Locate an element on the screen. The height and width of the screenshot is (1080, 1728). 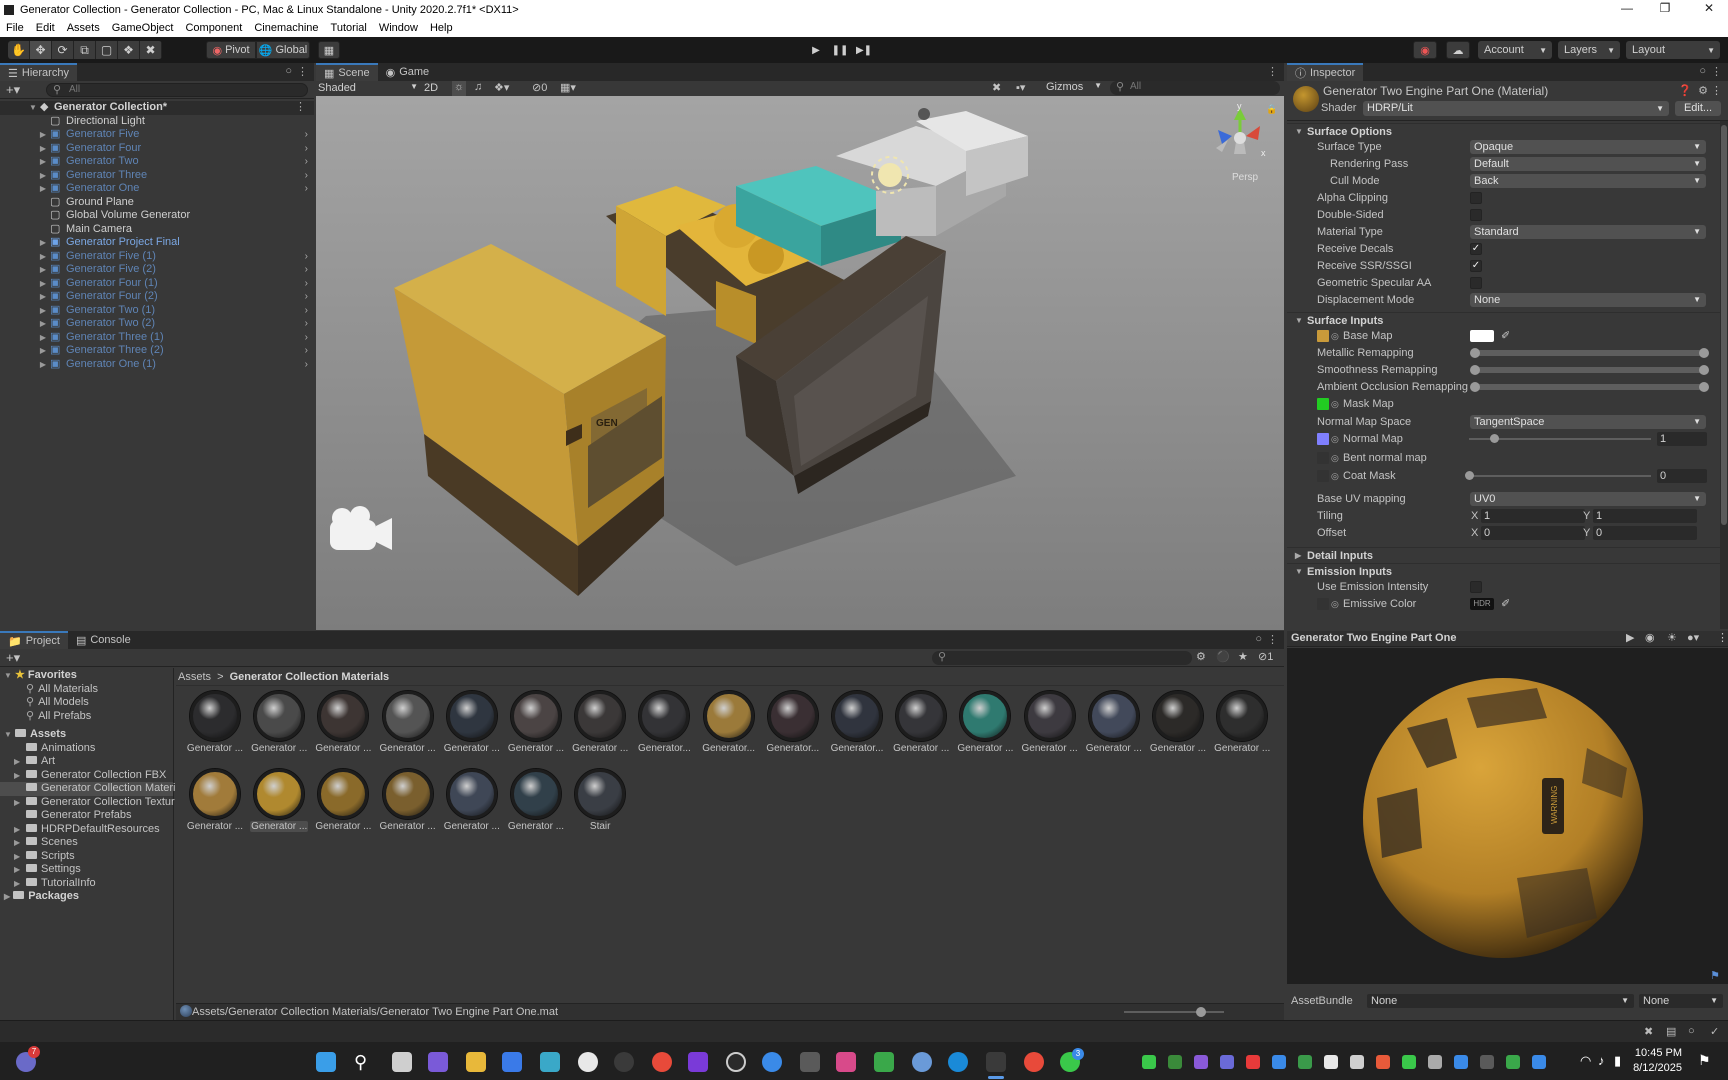
hidden-packages-toggle: ⊘1 is located at coordinates (1265, 656).